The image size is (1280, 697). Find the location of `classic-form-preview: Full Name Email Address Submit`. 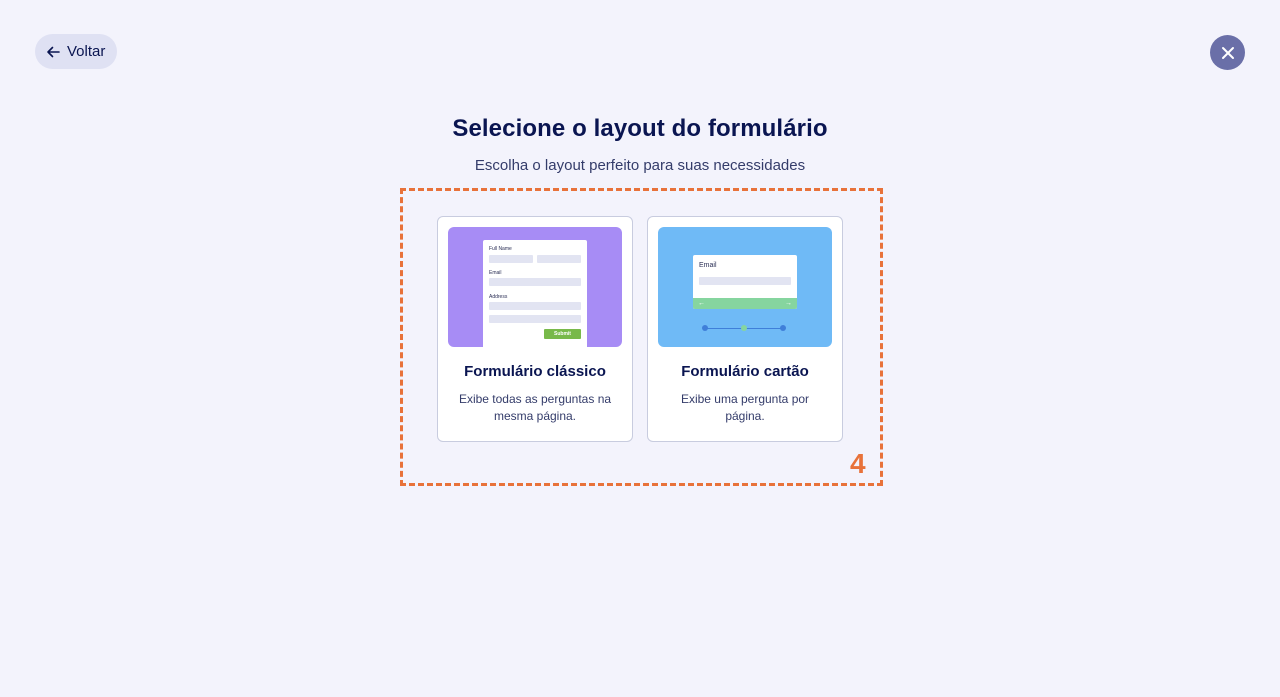

classic-form-preview: Full Name Email Address Submit is located at coordinates (535, 287).